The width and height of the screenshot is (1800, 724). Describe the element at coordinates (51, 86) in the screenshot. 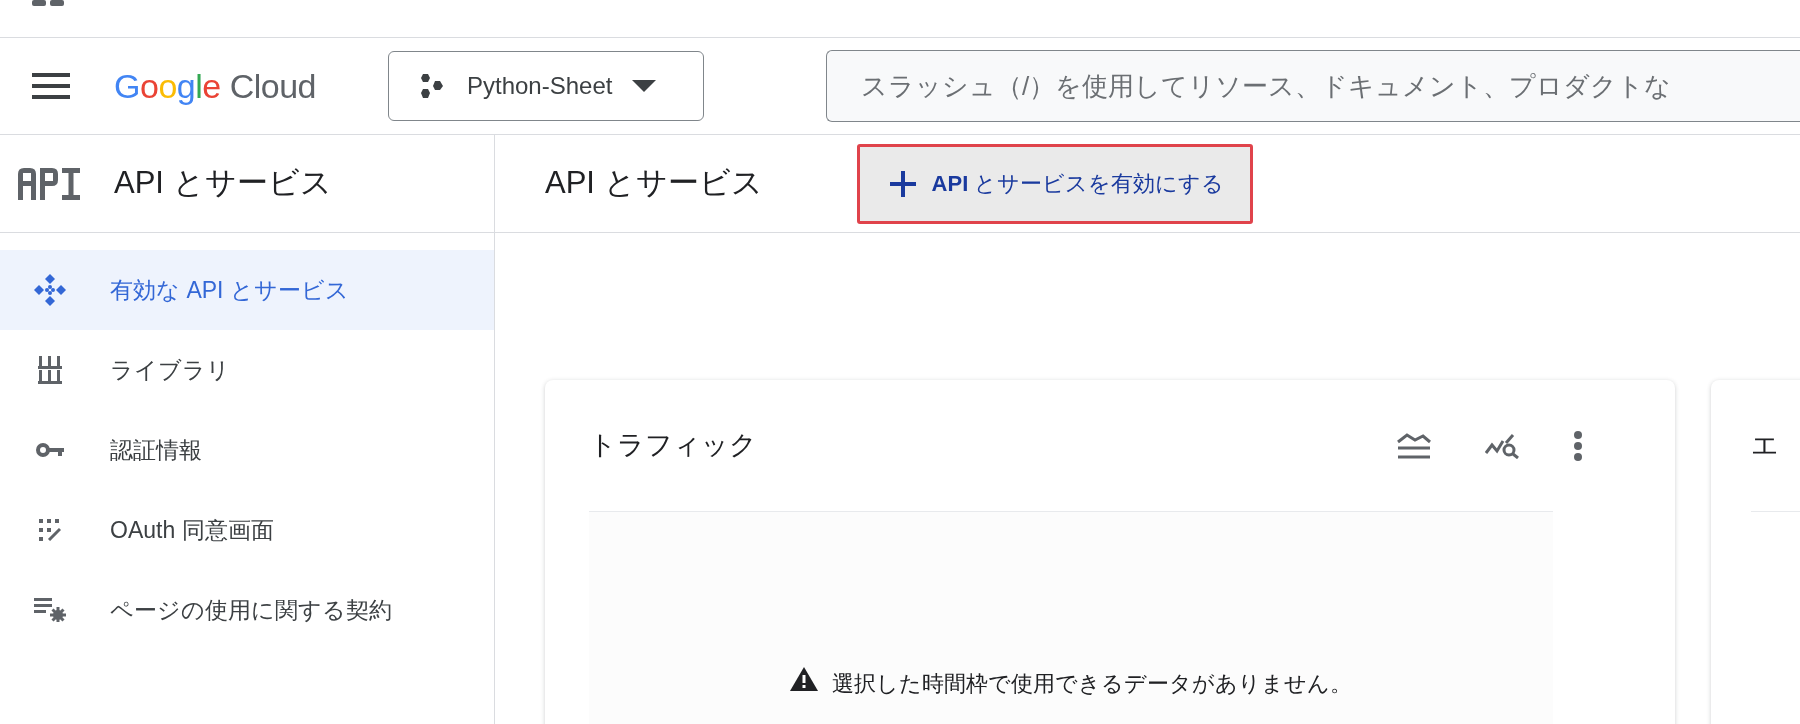

I see `menu-icon` at that location.